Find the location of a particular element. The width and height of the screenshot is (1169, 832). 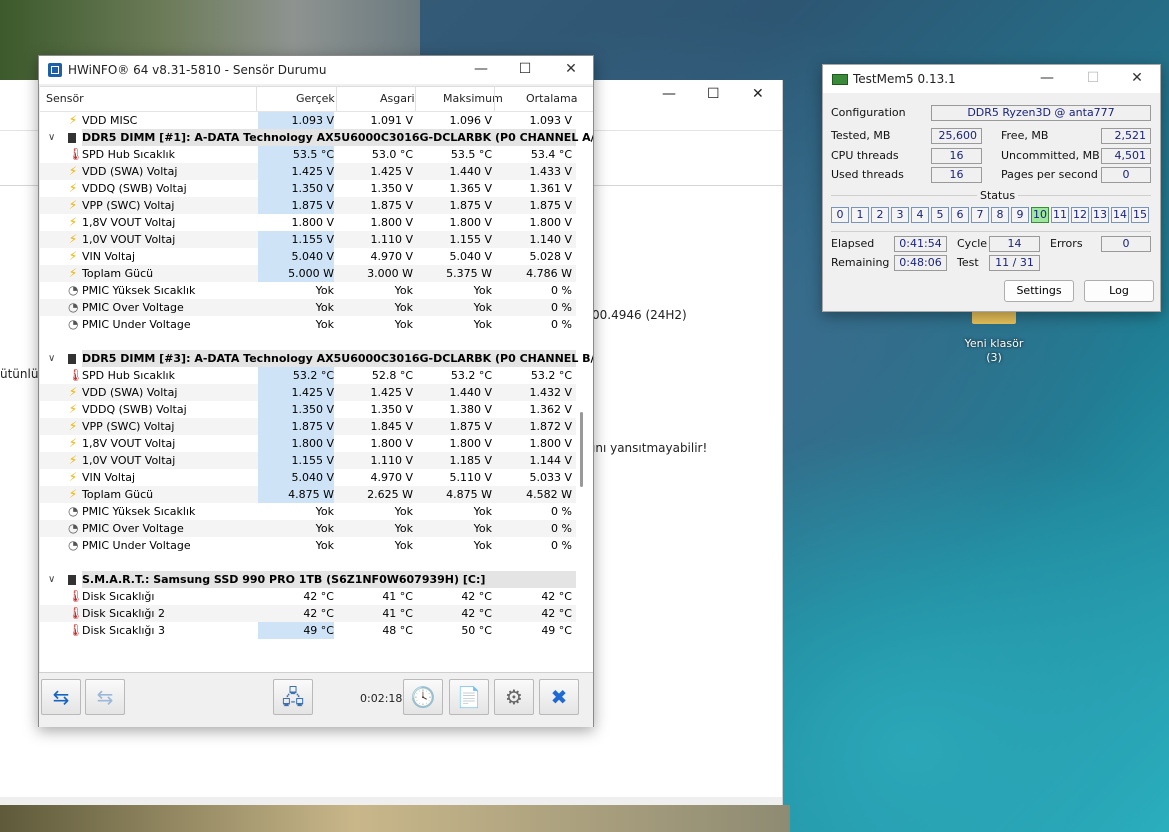

sensor-row: ⚡ VIN Voltaj 5.040 V 4.970 V 5.110 V 5.033 V is located at coordinates (308, 477).